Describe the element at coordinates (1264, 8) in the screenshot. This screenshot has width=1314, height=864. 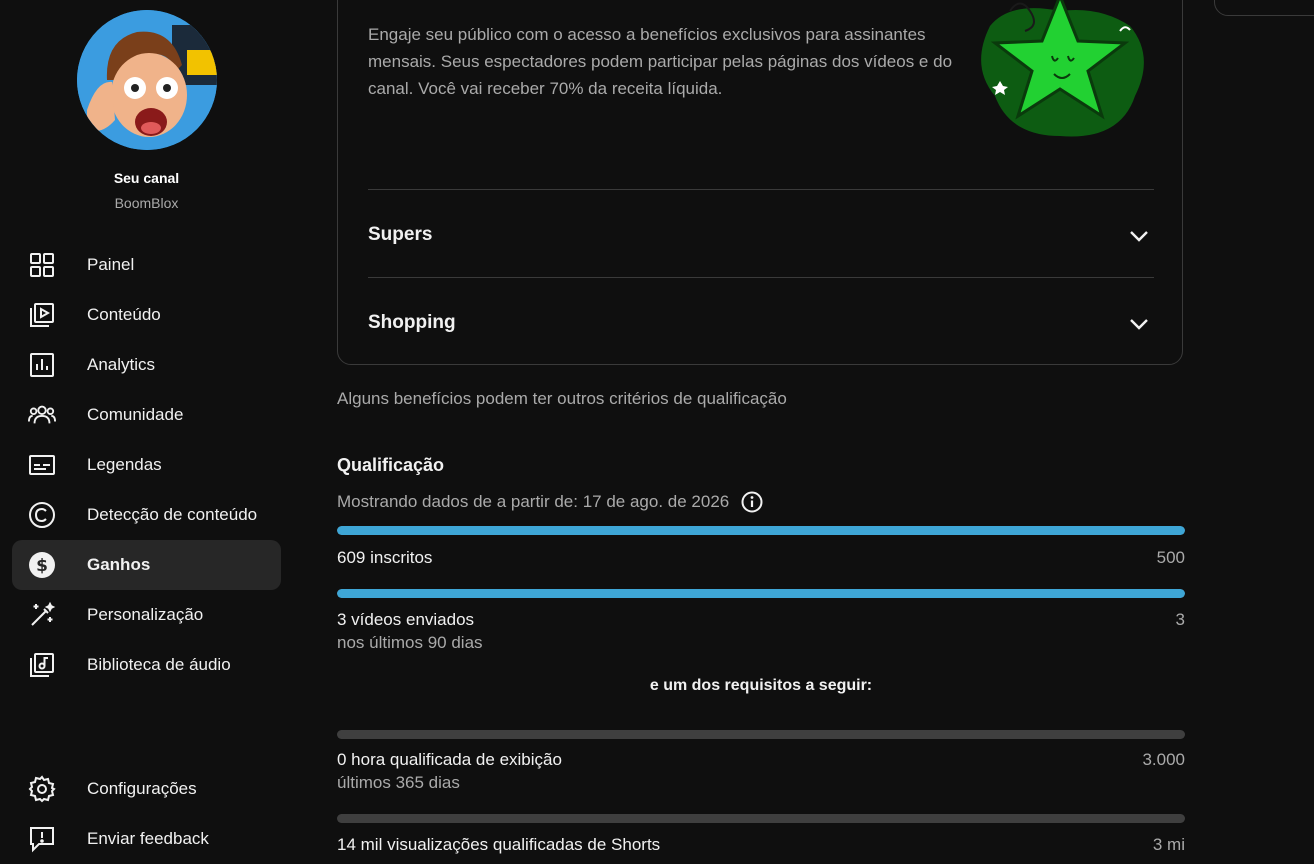
I see `side-panel-card` at that location.